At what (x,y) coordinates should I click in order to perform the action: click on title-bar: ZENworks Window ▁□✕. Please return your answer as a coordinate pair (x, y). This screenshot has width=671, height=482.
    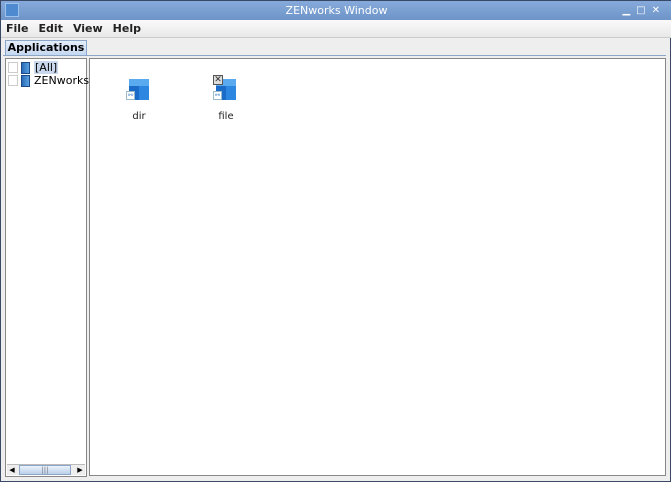
    Looking at the image, I should click on (336, 10).